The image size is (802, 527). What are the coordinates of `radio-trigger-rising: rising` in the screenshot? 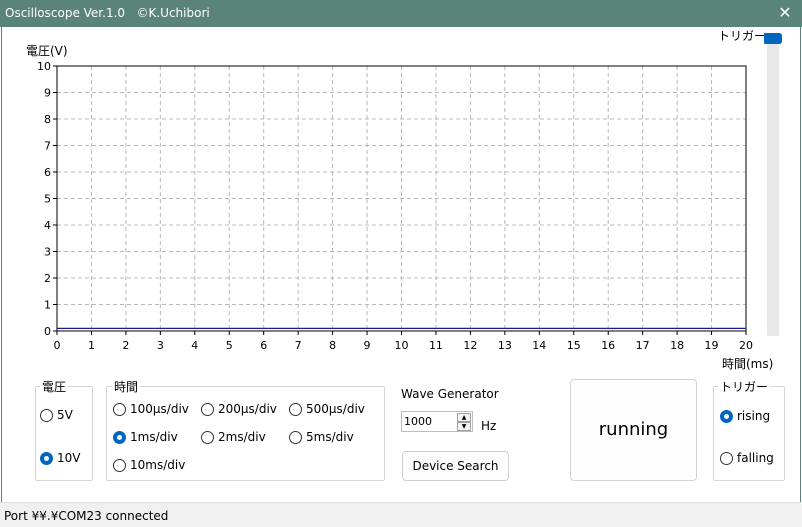 It's located at (745, 416).